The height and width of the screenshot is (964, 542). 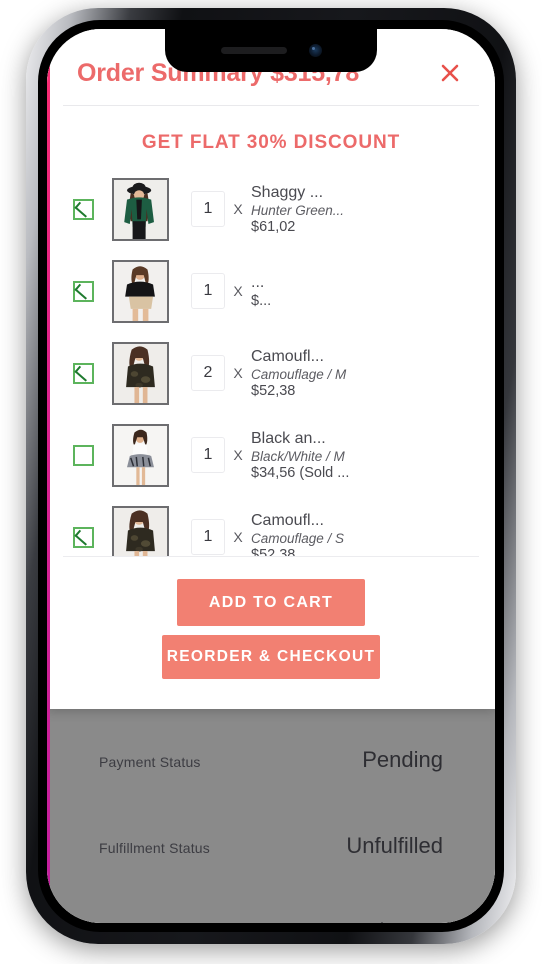 What do you see at coordinates (271, 921) in the screenshot?
I see `background-status-row: Total $50,51` at bounding box center [271, 921].